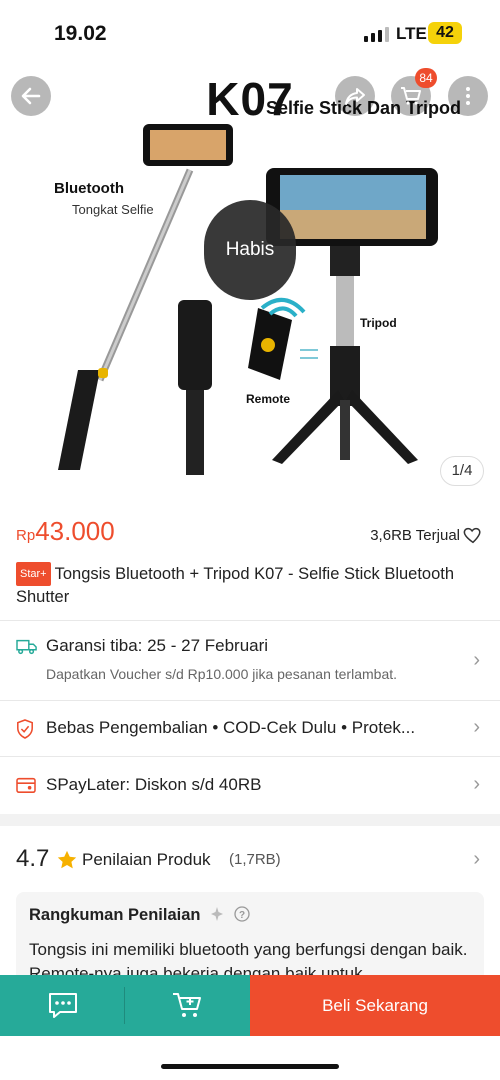  I want to click on tripod-label: Tripod, so click(378, 323).